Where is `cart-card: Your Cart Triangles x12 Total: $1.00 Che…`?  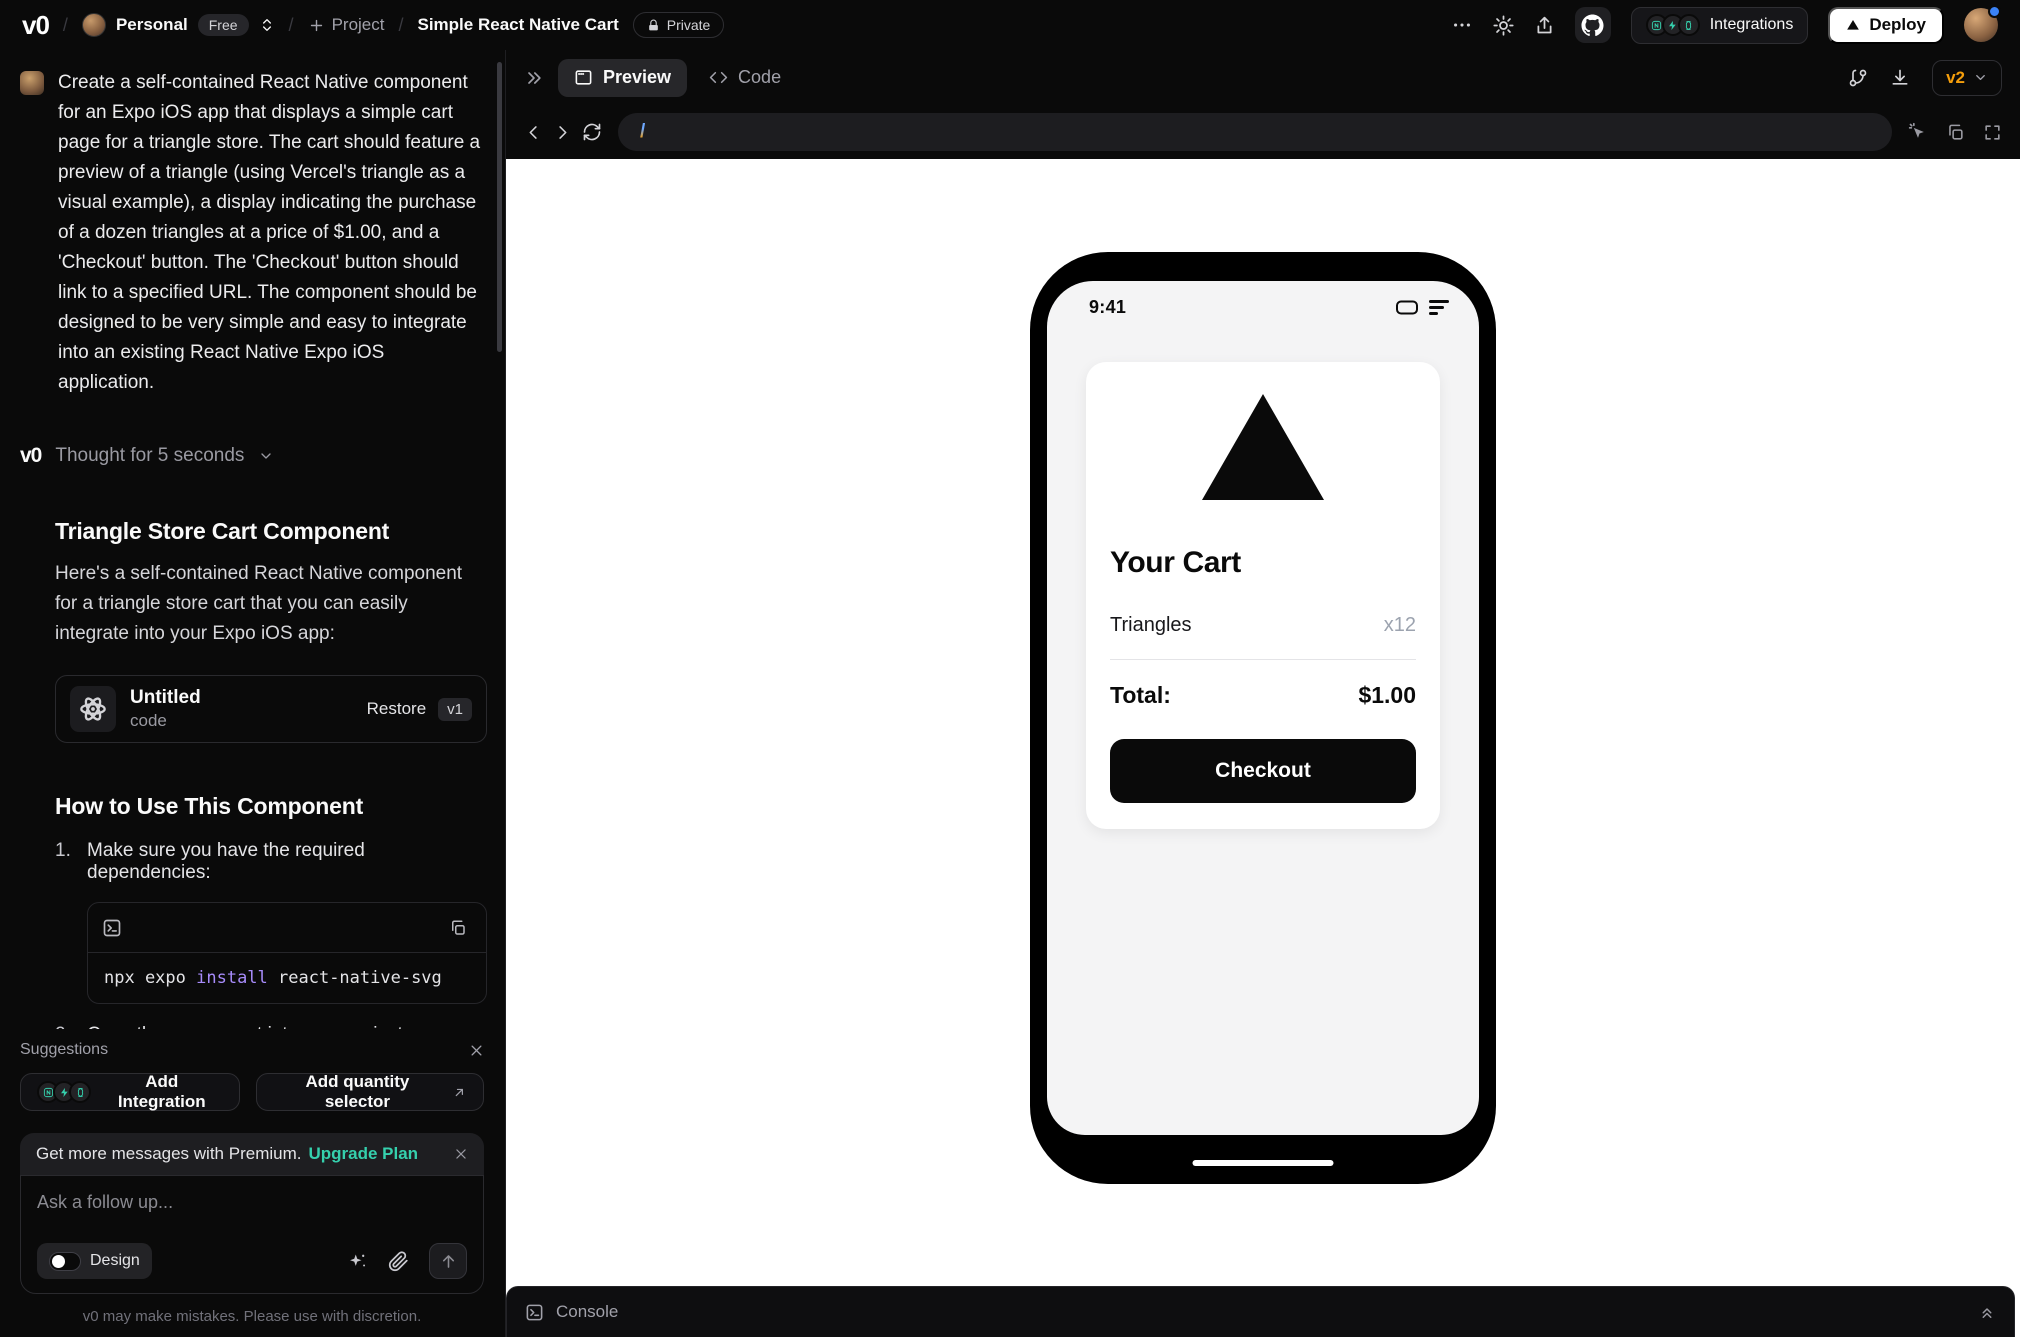 cart-card: Your Cart Triangles x12 Total: $1.00 Che… is located at coordinates (1263, 595).